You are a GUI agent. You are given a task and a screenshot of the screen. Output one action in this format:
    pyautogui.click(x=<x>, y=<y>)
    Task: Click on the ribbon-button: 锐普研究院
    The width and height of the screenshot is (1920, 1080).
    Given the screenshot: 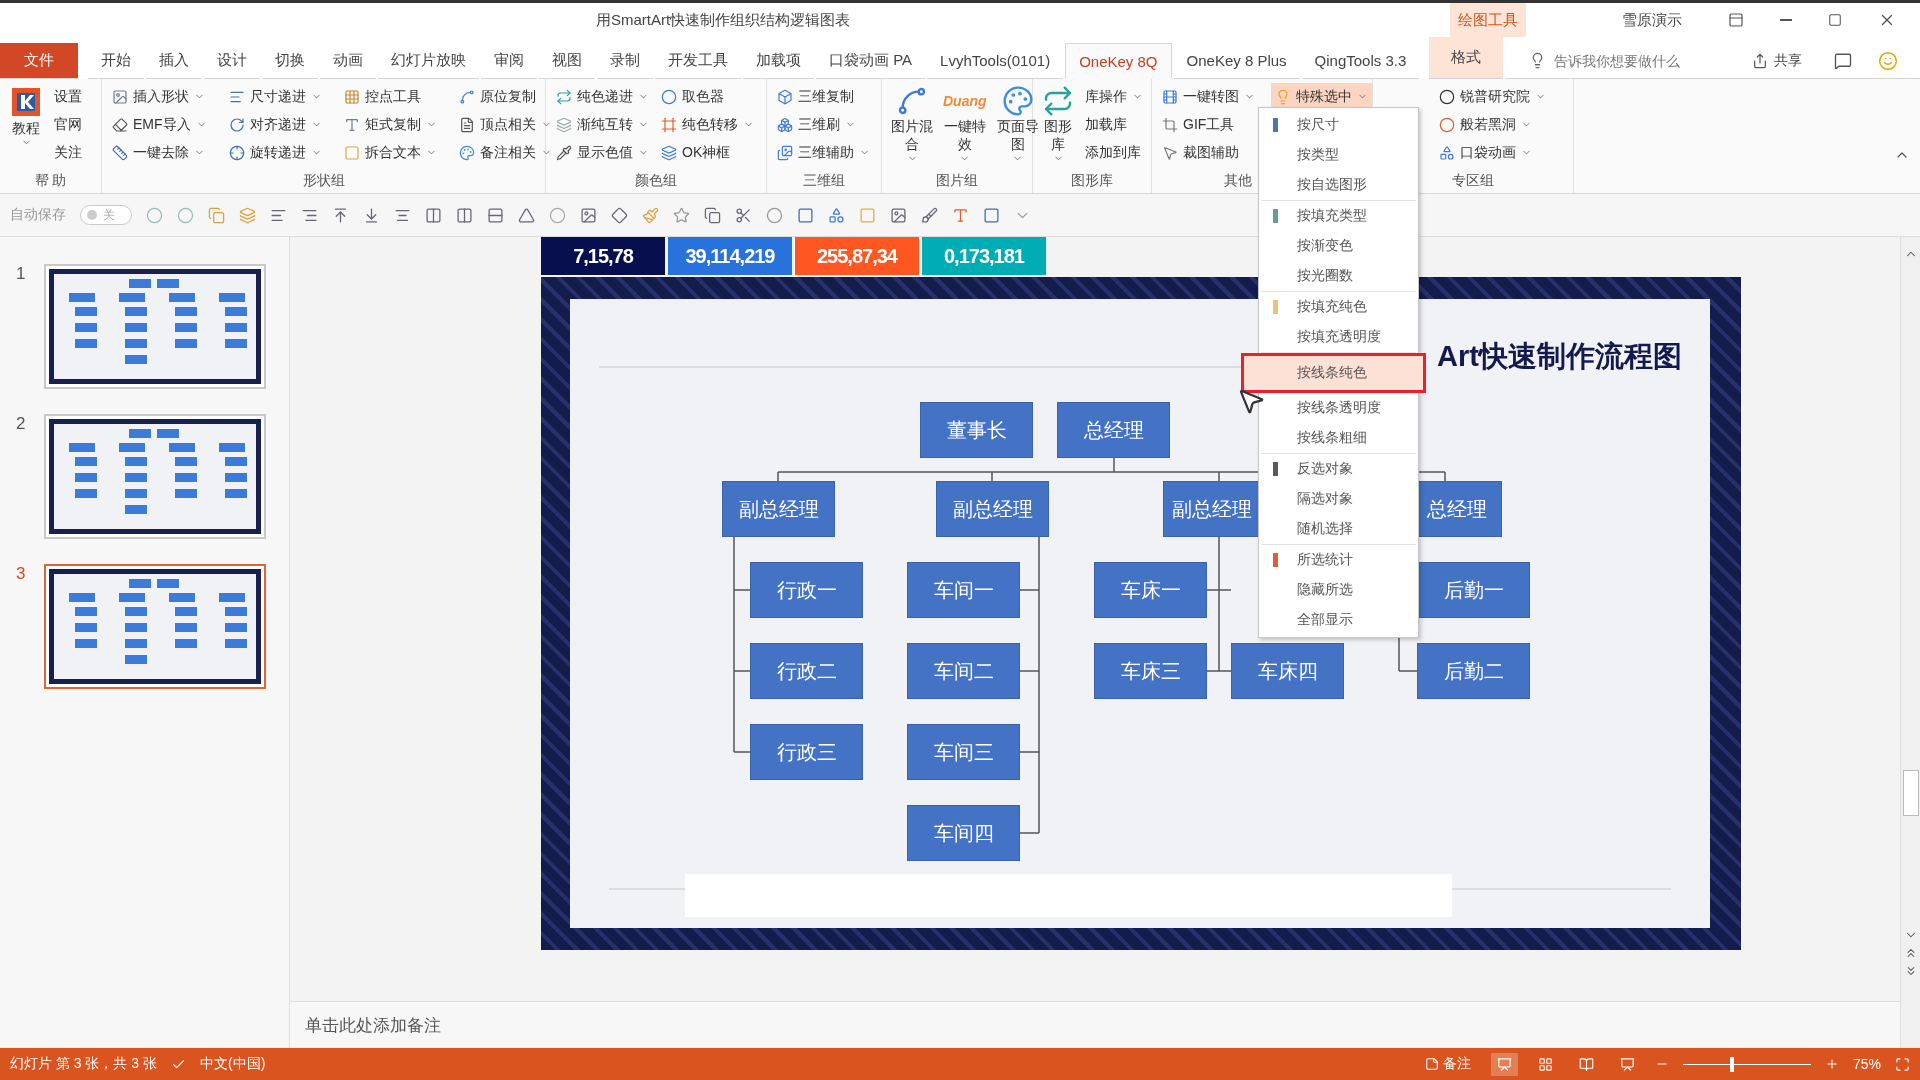 What is the action you would take?
    pyautogui.click(x=1492, y=96)
    